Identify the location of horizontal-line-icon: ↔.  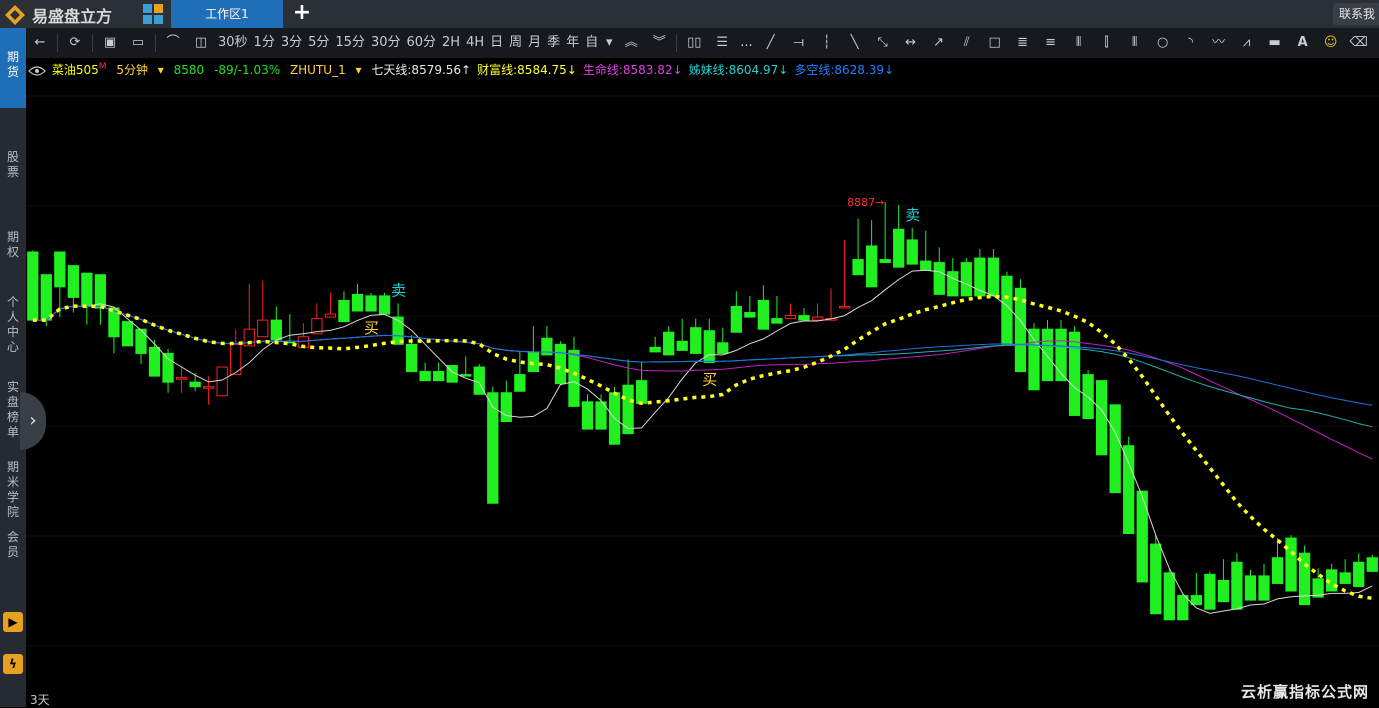
(911, 43).